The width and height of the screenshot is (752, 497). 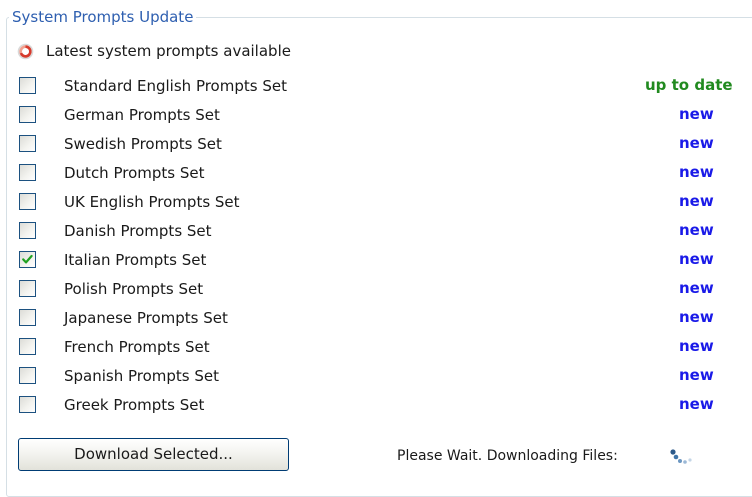 I want to click on prompt-set-row: Standard English Prompts Set up to date, so click(x=376, y=89).